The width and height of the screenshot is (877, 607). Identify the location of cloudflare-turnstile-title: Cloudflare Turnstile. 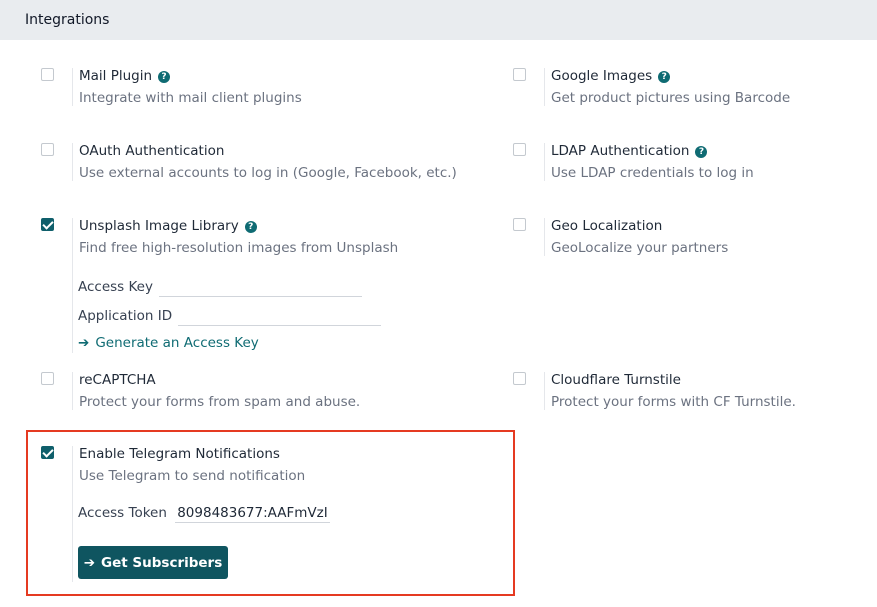
(616, 380).